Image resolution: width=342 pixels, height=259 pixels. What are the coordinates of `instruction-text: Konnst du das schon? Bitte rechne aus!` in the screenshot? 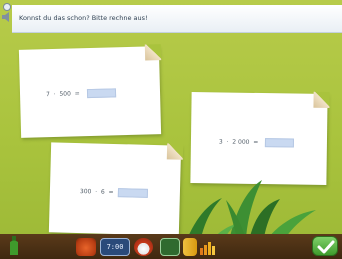 It's located at (83, 18).